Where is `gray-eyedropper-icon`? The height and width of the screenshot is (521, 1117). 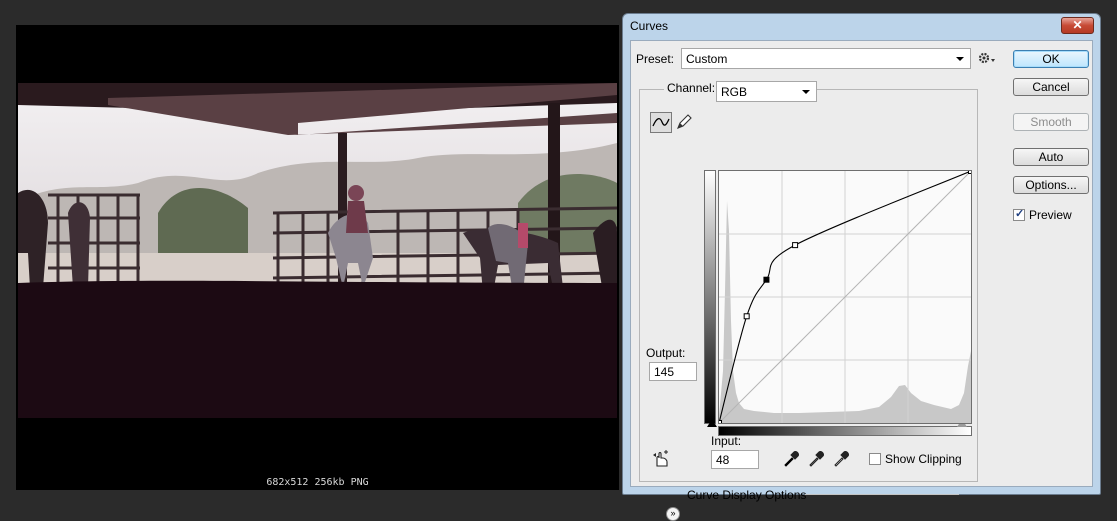 gray-eyedropper-icon is located at coordinates (816, 459).